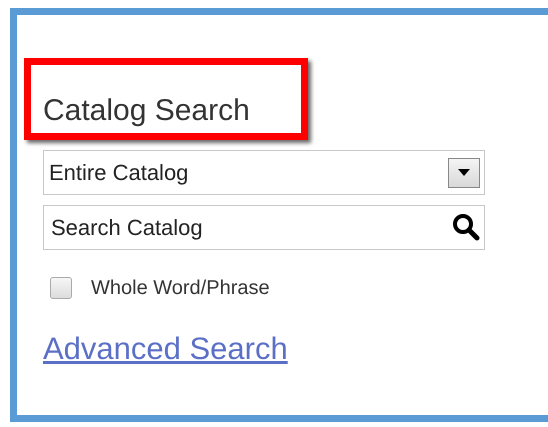 Image resolution: width=548 pixels, height=427 pixels. What do you see at coordinates (165, 348) in the screenshot?
I see `advanced-search-link: Advanced Search` at bounding box center [165, 348].